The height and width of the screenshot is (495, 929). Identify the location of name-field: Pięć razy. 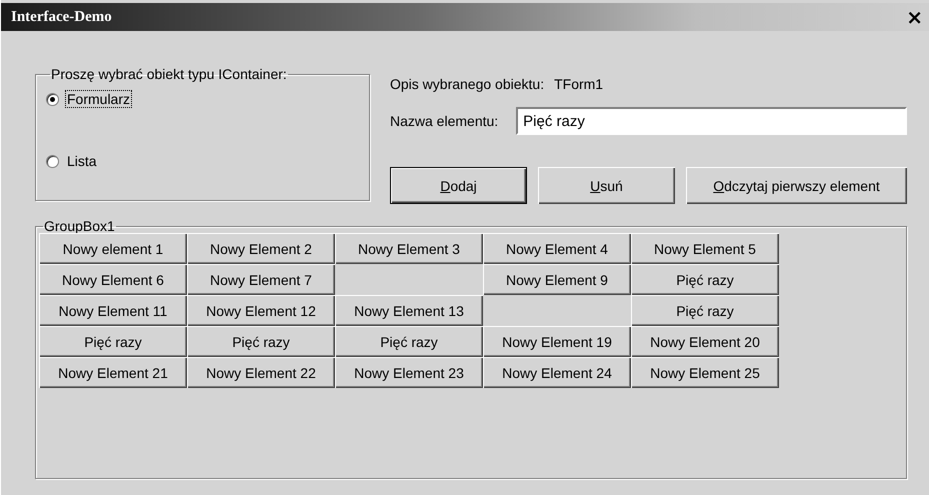
(711, 121).